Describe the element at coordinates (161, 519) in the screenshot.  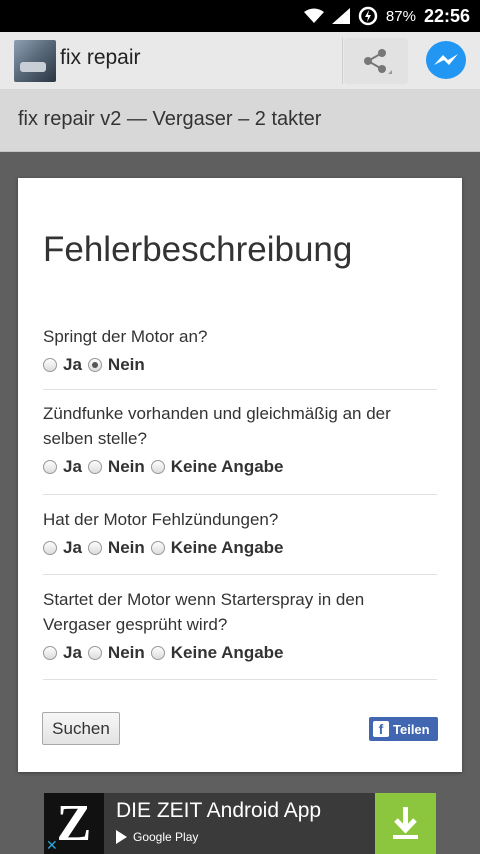
I see `question-text: Hat der Motor Fehlzündungen?` at that location.